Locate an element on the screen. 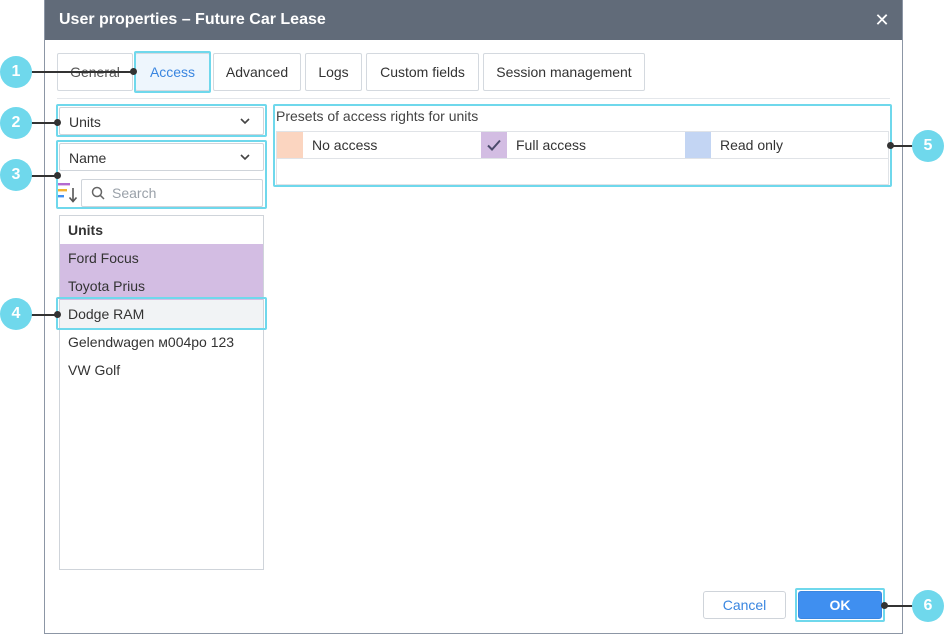 Image resolution: width=944 pixels, height=634 pixels. close-icon: ✕ is located at coordinates (882, 20).